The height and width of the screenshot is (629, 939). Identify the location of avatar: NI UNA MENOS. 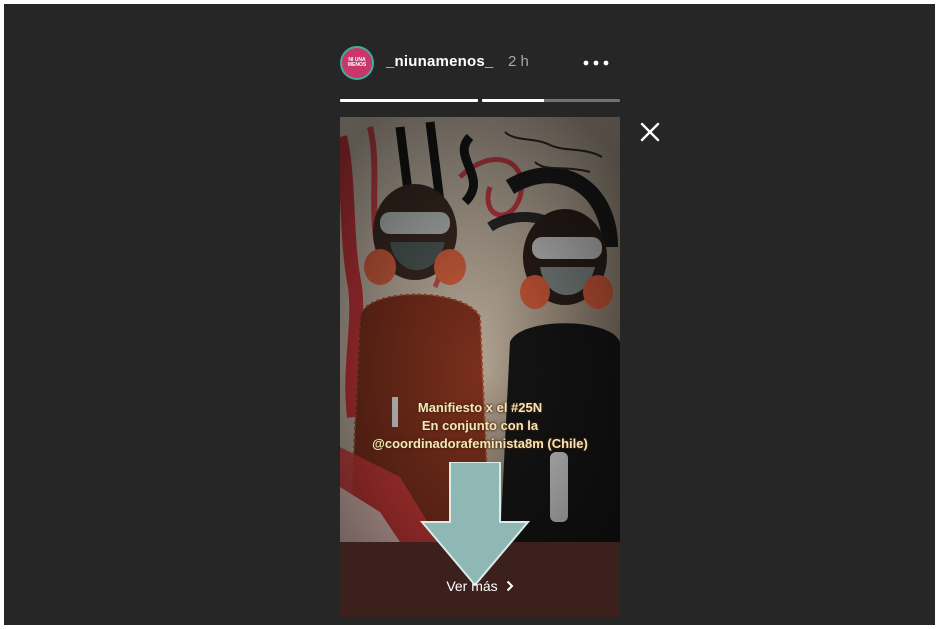
(357, 63).